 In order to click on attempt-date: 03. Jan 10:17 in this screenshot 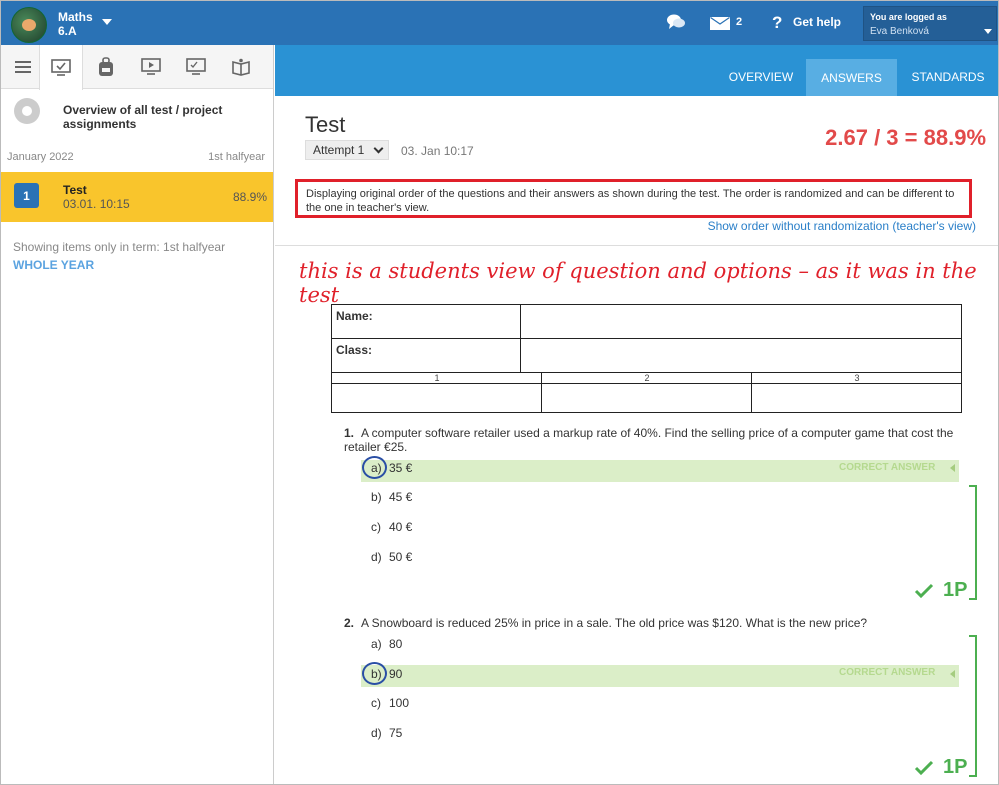, I will do `click(437, 151)`.